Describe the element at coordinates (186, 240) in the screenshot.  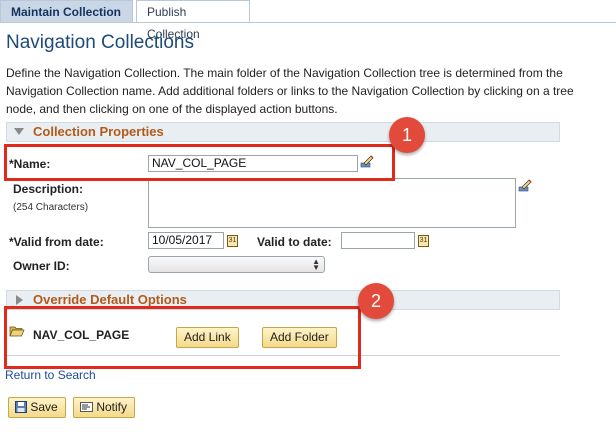
I see `valid-from-date-field: 10/05/2017` at that location.